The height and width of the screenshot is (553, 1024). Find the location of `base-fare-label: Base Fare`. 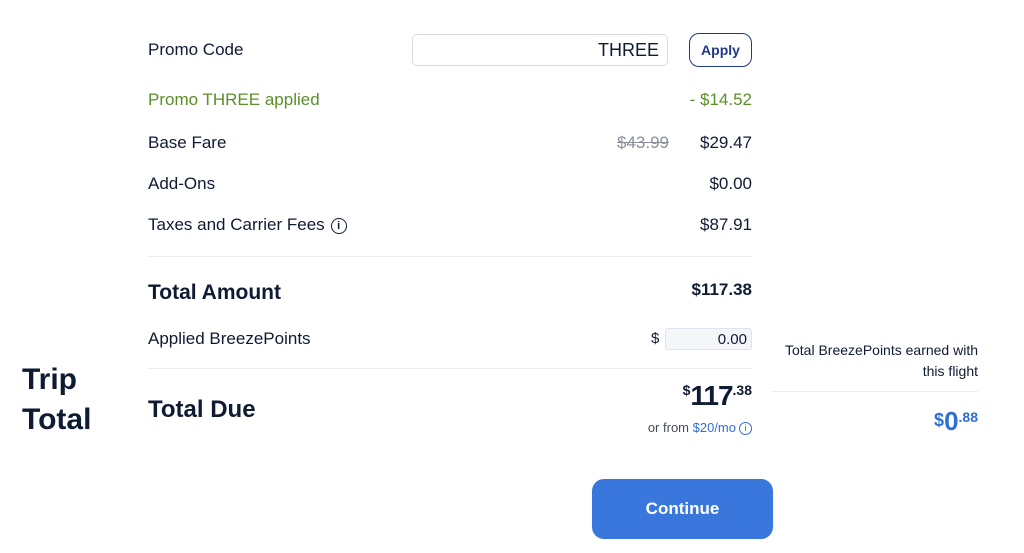

base-fare-label: Base Fare is located at coordinates (187, 142).